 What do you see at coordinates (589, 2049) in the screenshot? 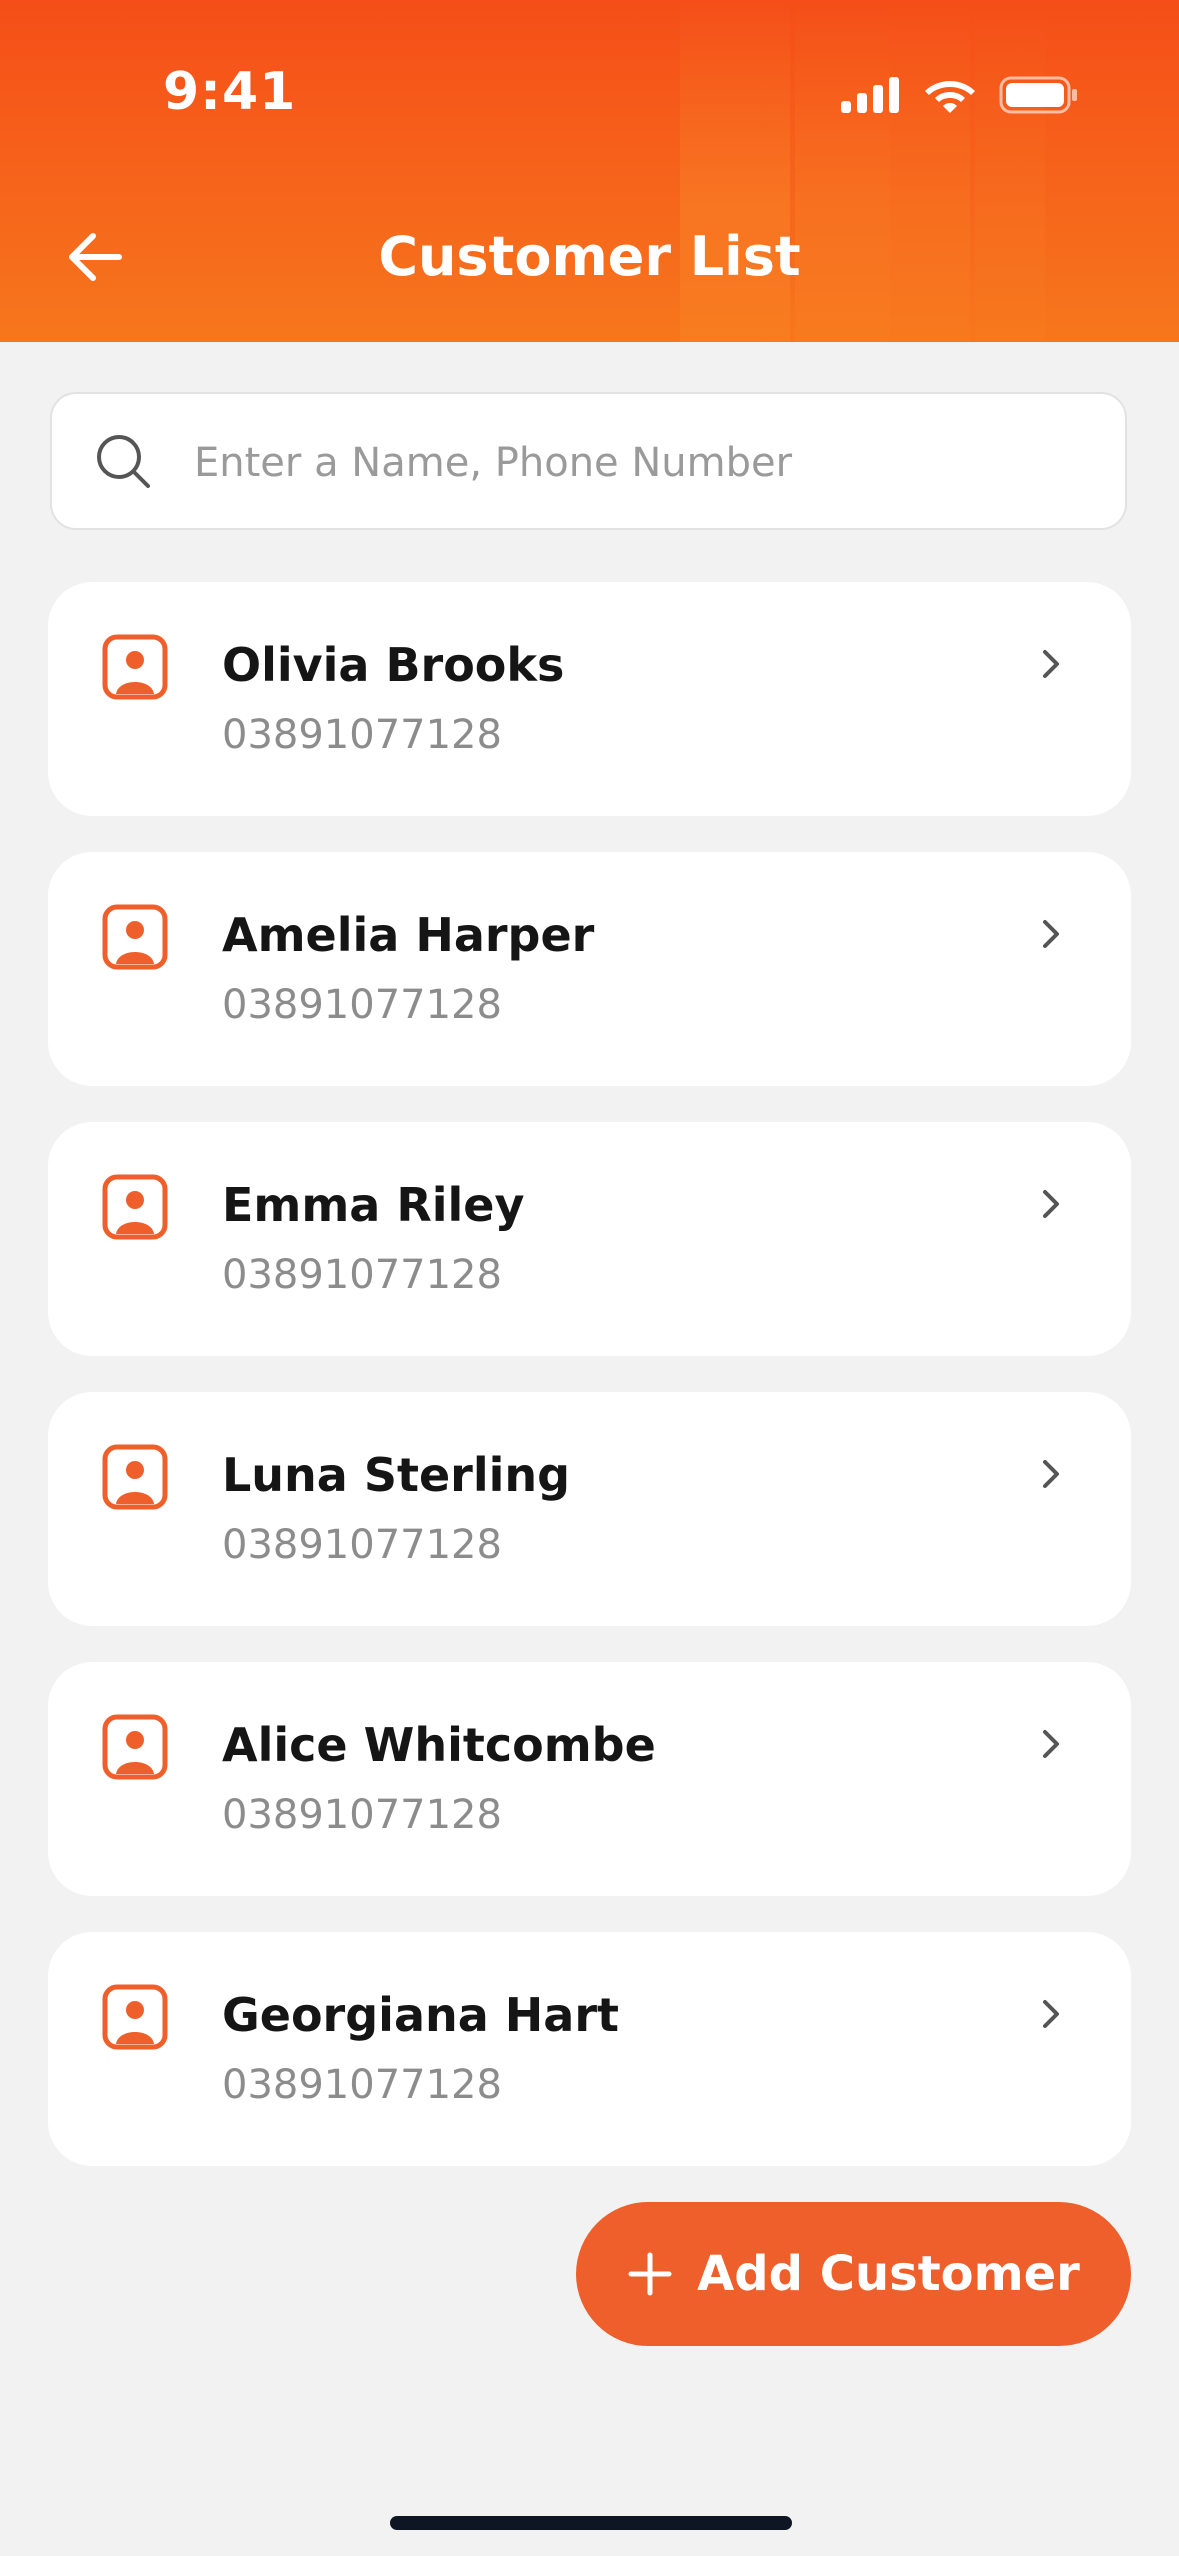
I see `customer-card: Georgiana Hart 03891077128` at bounding box center [589, 2049].